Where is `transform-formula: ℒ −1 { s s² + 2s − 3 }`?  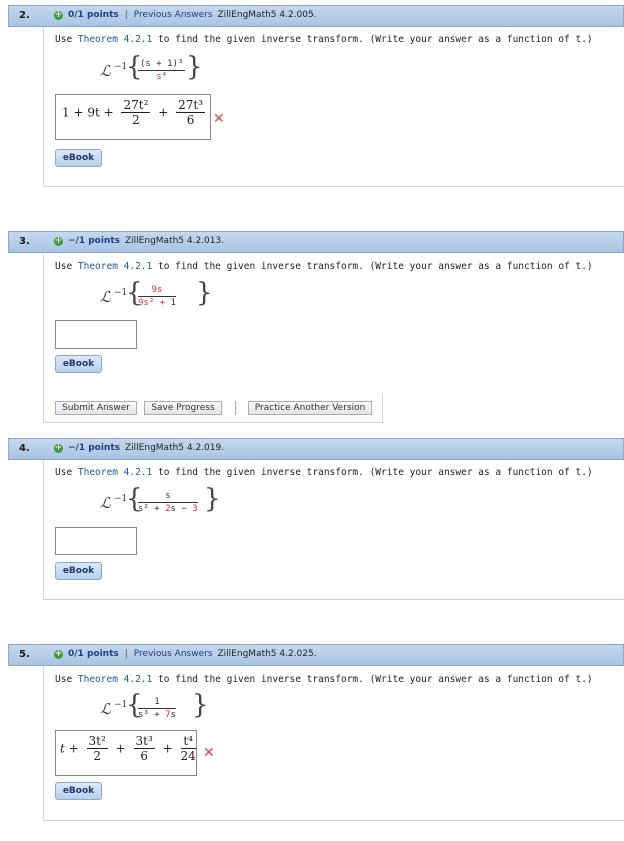 transform-formula: ℒ −1 { s s² + 2s − 3 } is located at coordinates (160, 499).